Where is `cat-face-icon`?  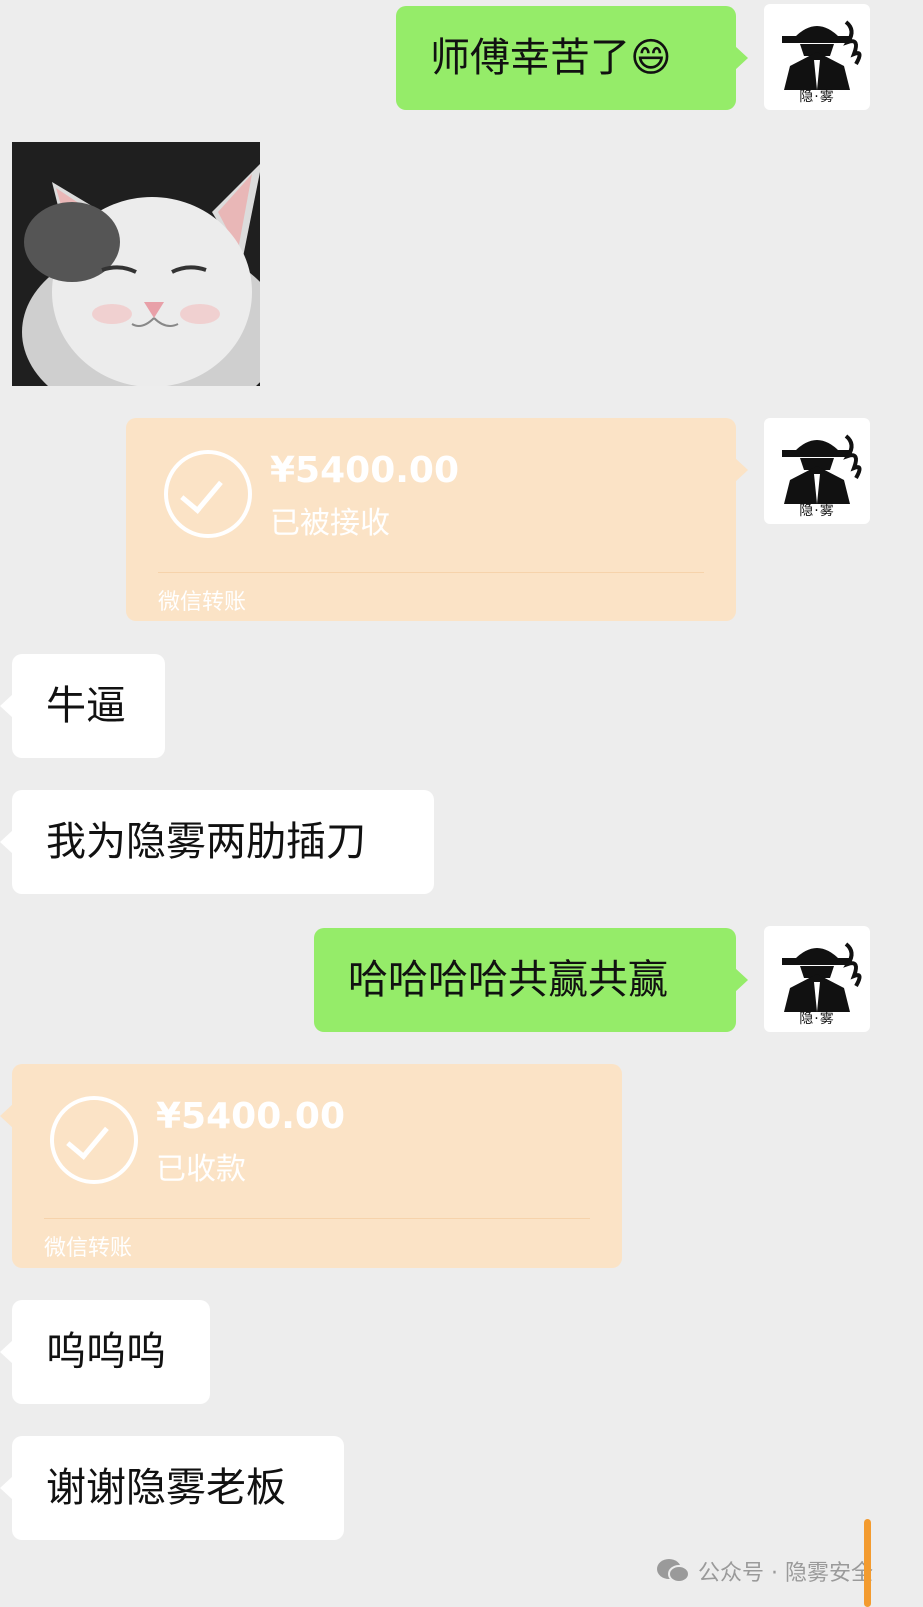
cat-face-icon is located at coordinates (136, 264).